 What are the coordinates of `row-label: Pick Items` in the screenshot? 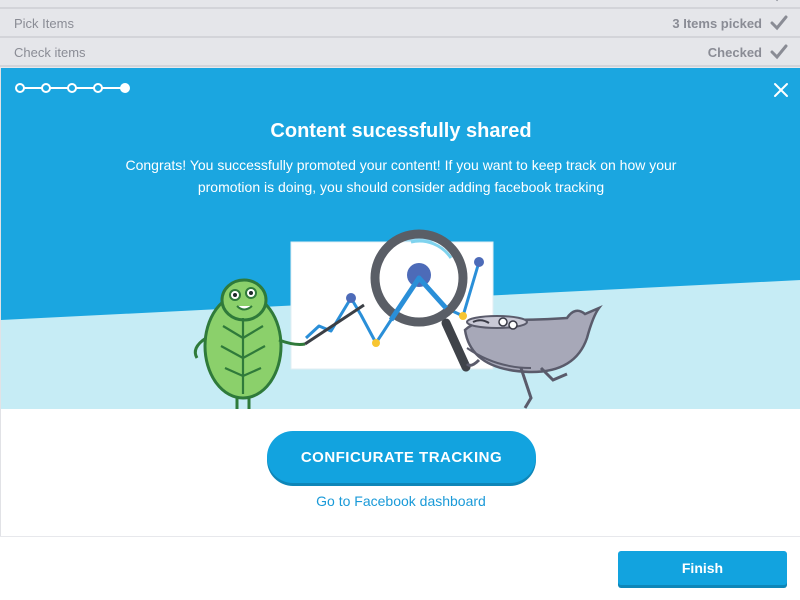 It's located at (44, 23).